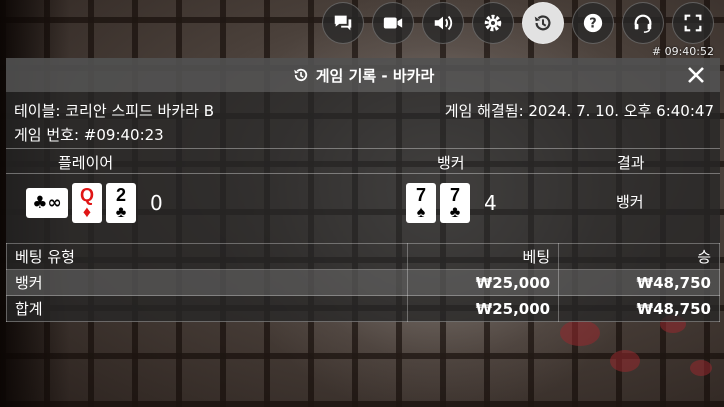 The width and height of the screenshot is (724, 407). What do you see at coordinates (89, 135) in the screenshot?
I see `round-number: 게임 번호: #09:40:23` at bounding box center [89, 135].